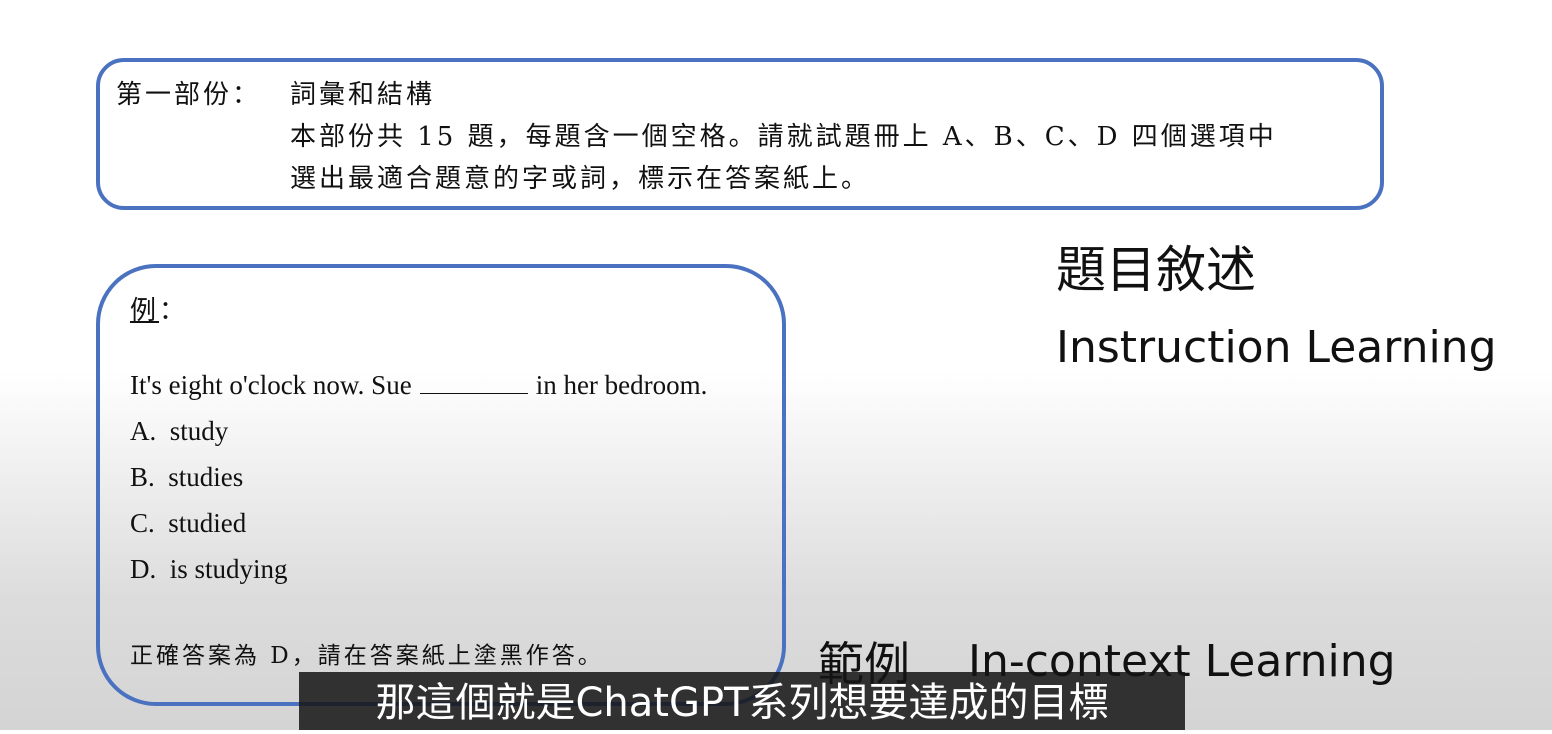 This screenshot has height=734, width=1552. I want to click on option-c: C. studied, so click(188, 523).